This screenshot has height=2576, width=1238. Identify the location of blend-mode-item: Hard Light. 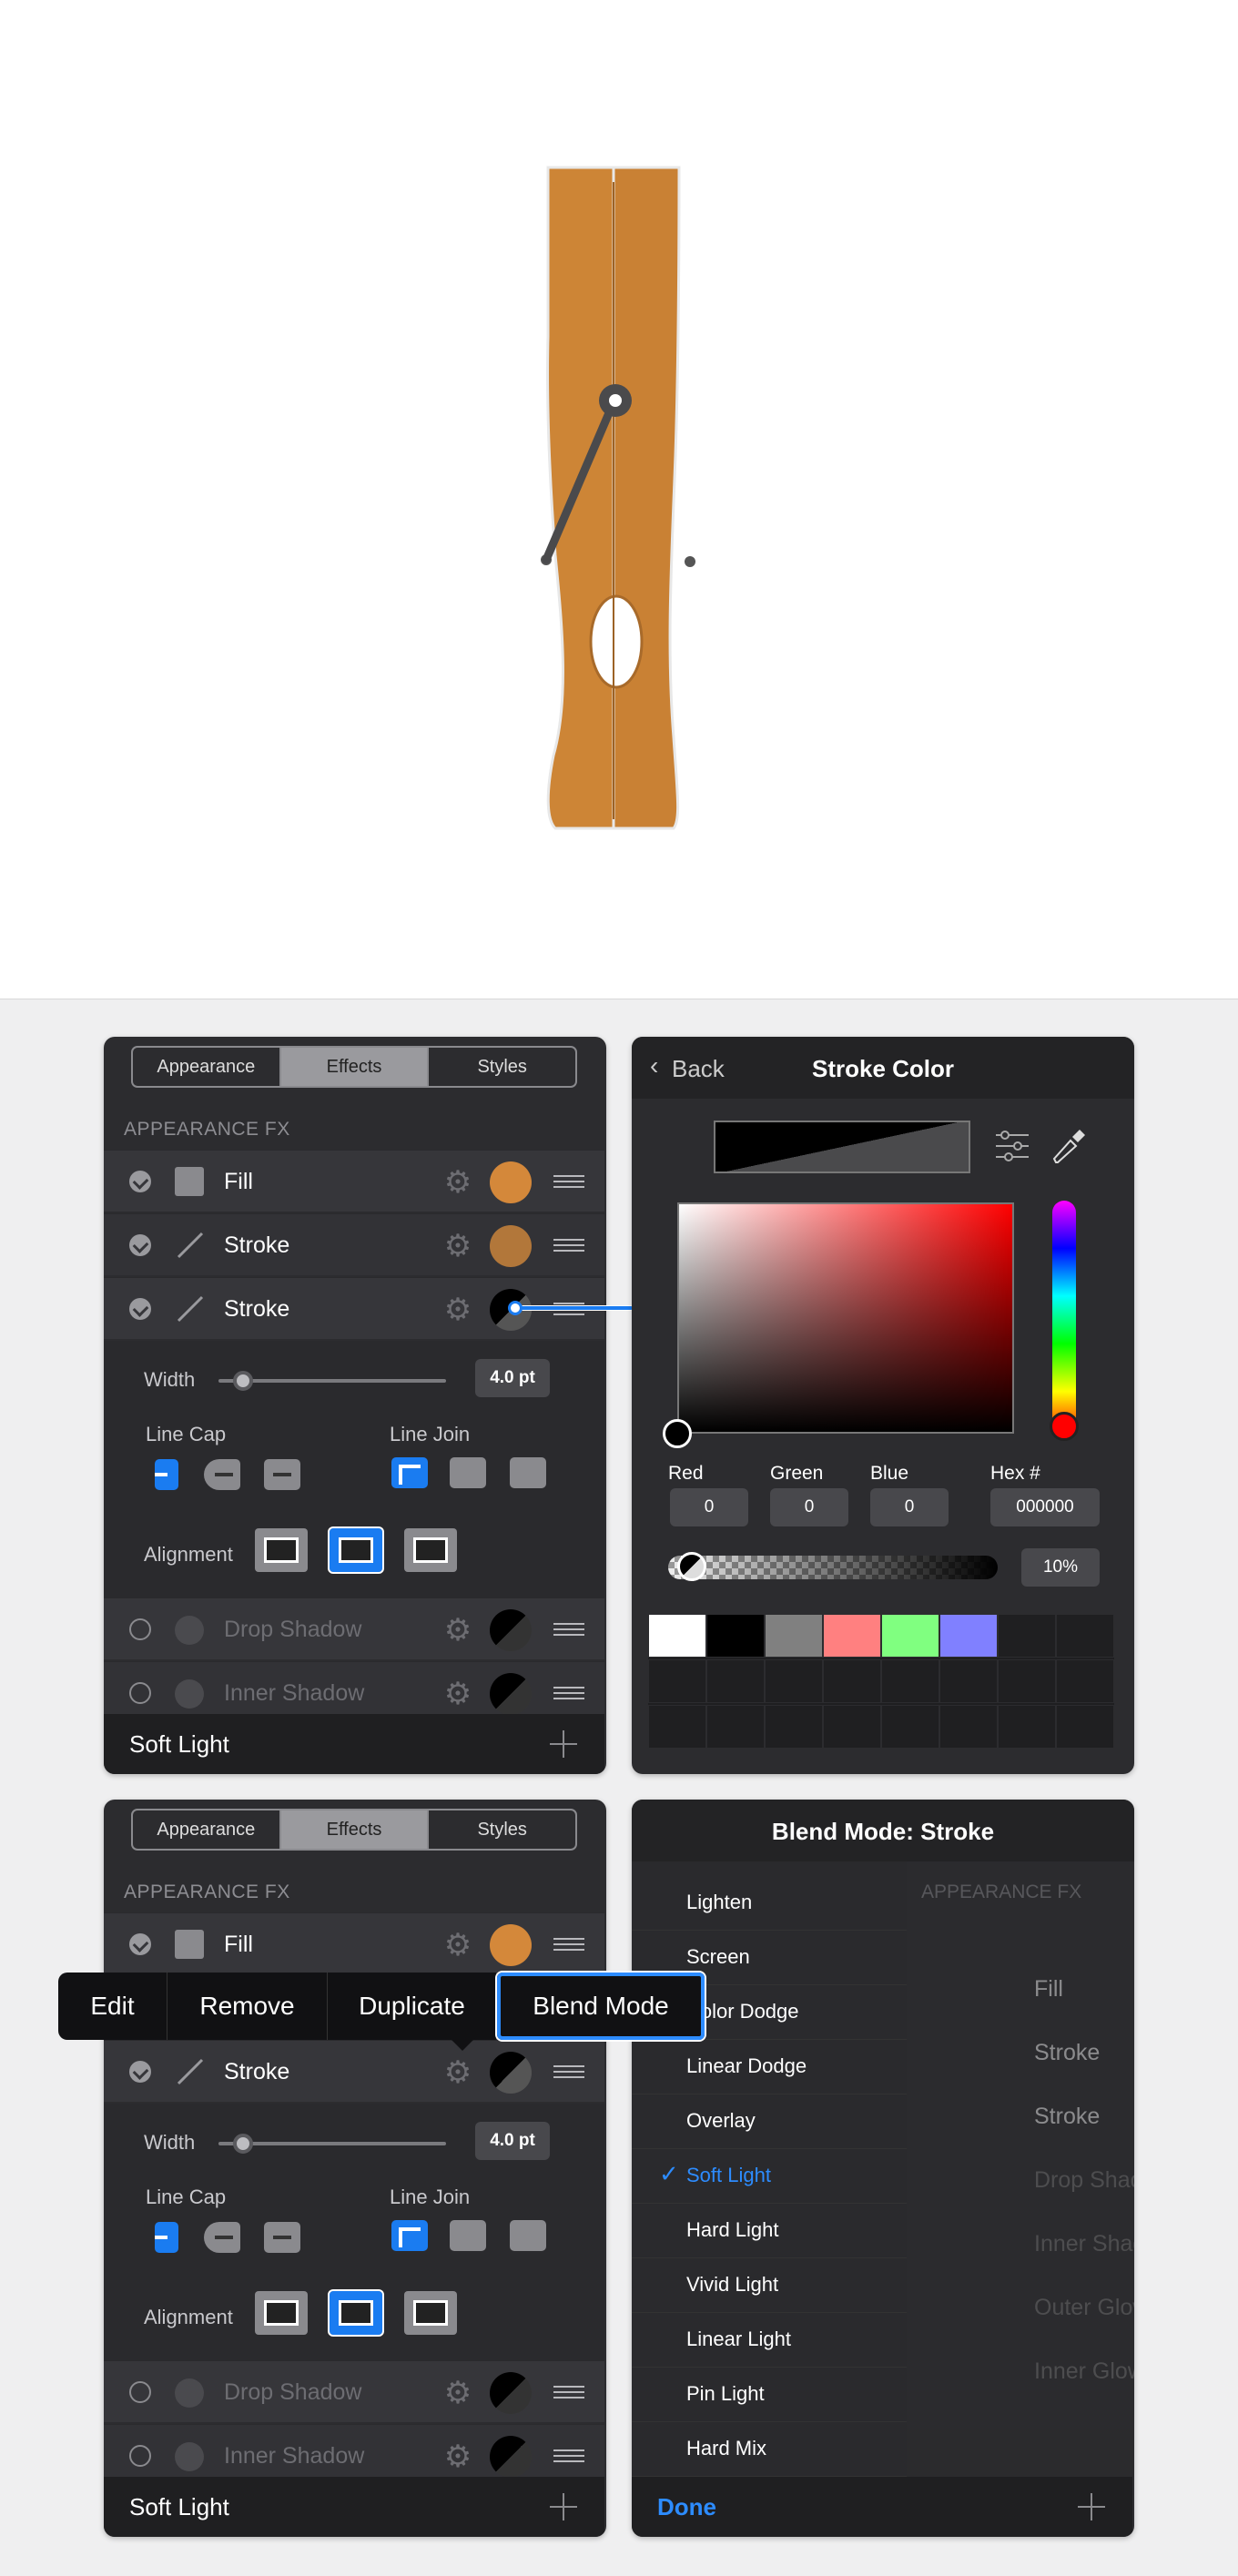
(769, 2231).